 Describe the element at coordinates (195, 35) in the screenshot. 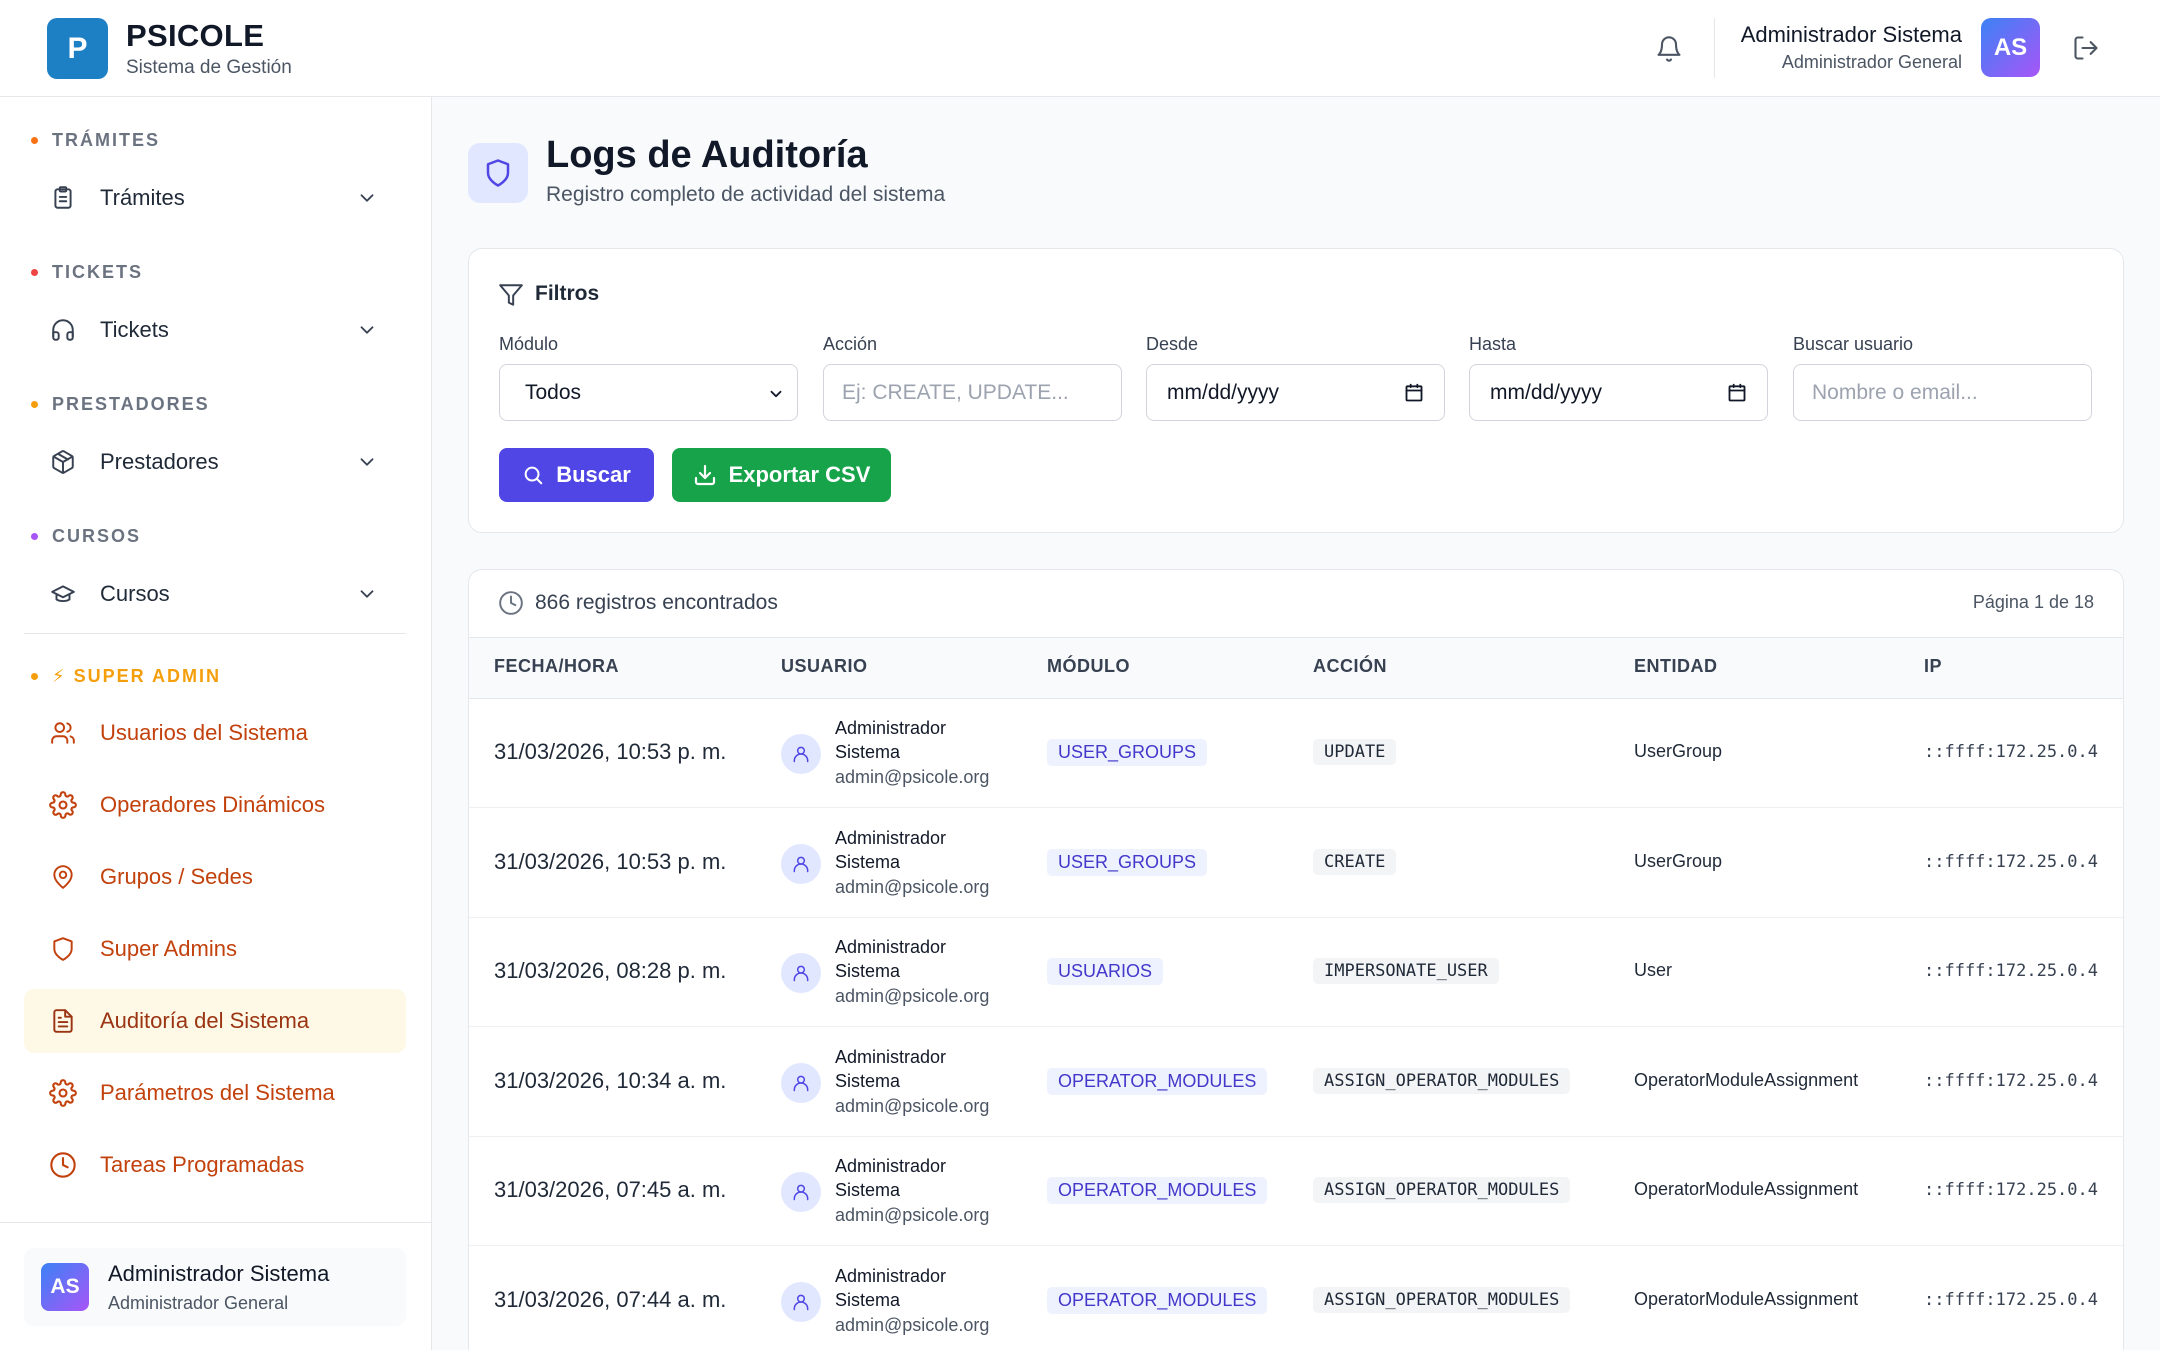

I see `brand-name: PSICOLE` at that location.